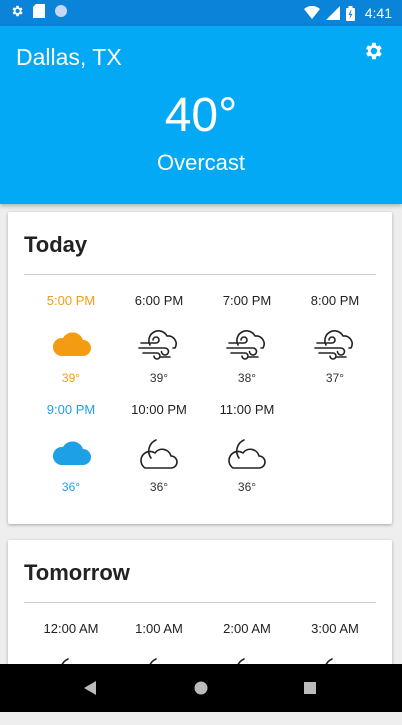  I want to click on hour-time: 1:00 AM, so click(159, 628).